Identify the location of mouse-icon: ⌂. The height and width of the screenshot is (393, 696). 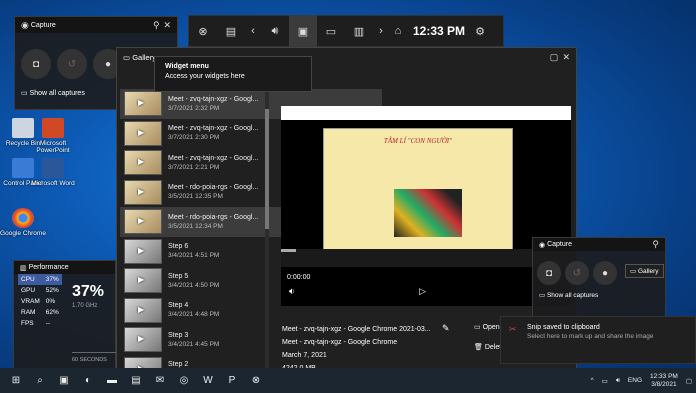
(398, 31).